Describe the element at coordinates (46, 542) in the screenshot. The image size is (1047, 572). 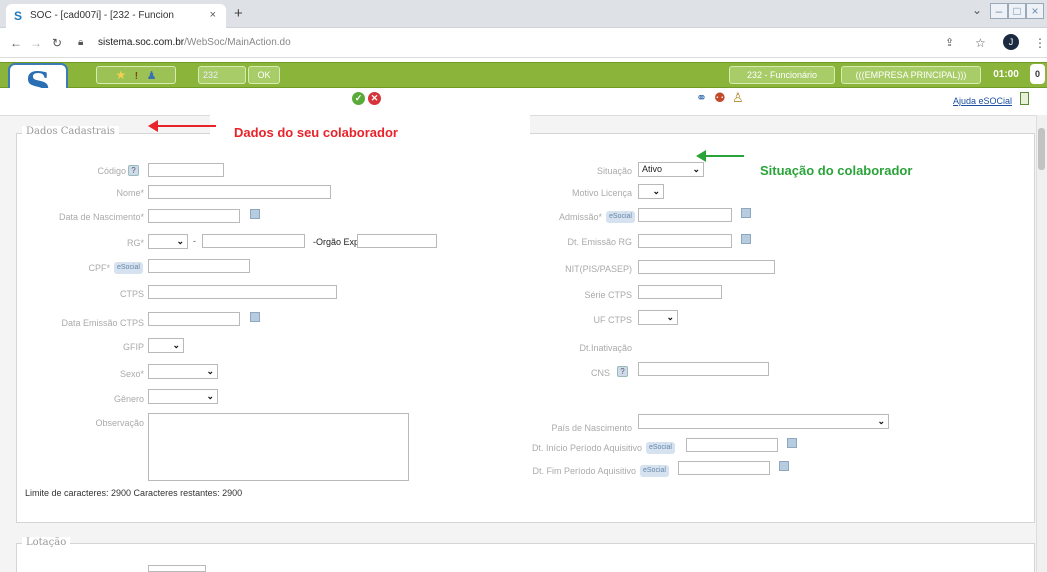
I see `lotacao-legend: Lotação` at that location.